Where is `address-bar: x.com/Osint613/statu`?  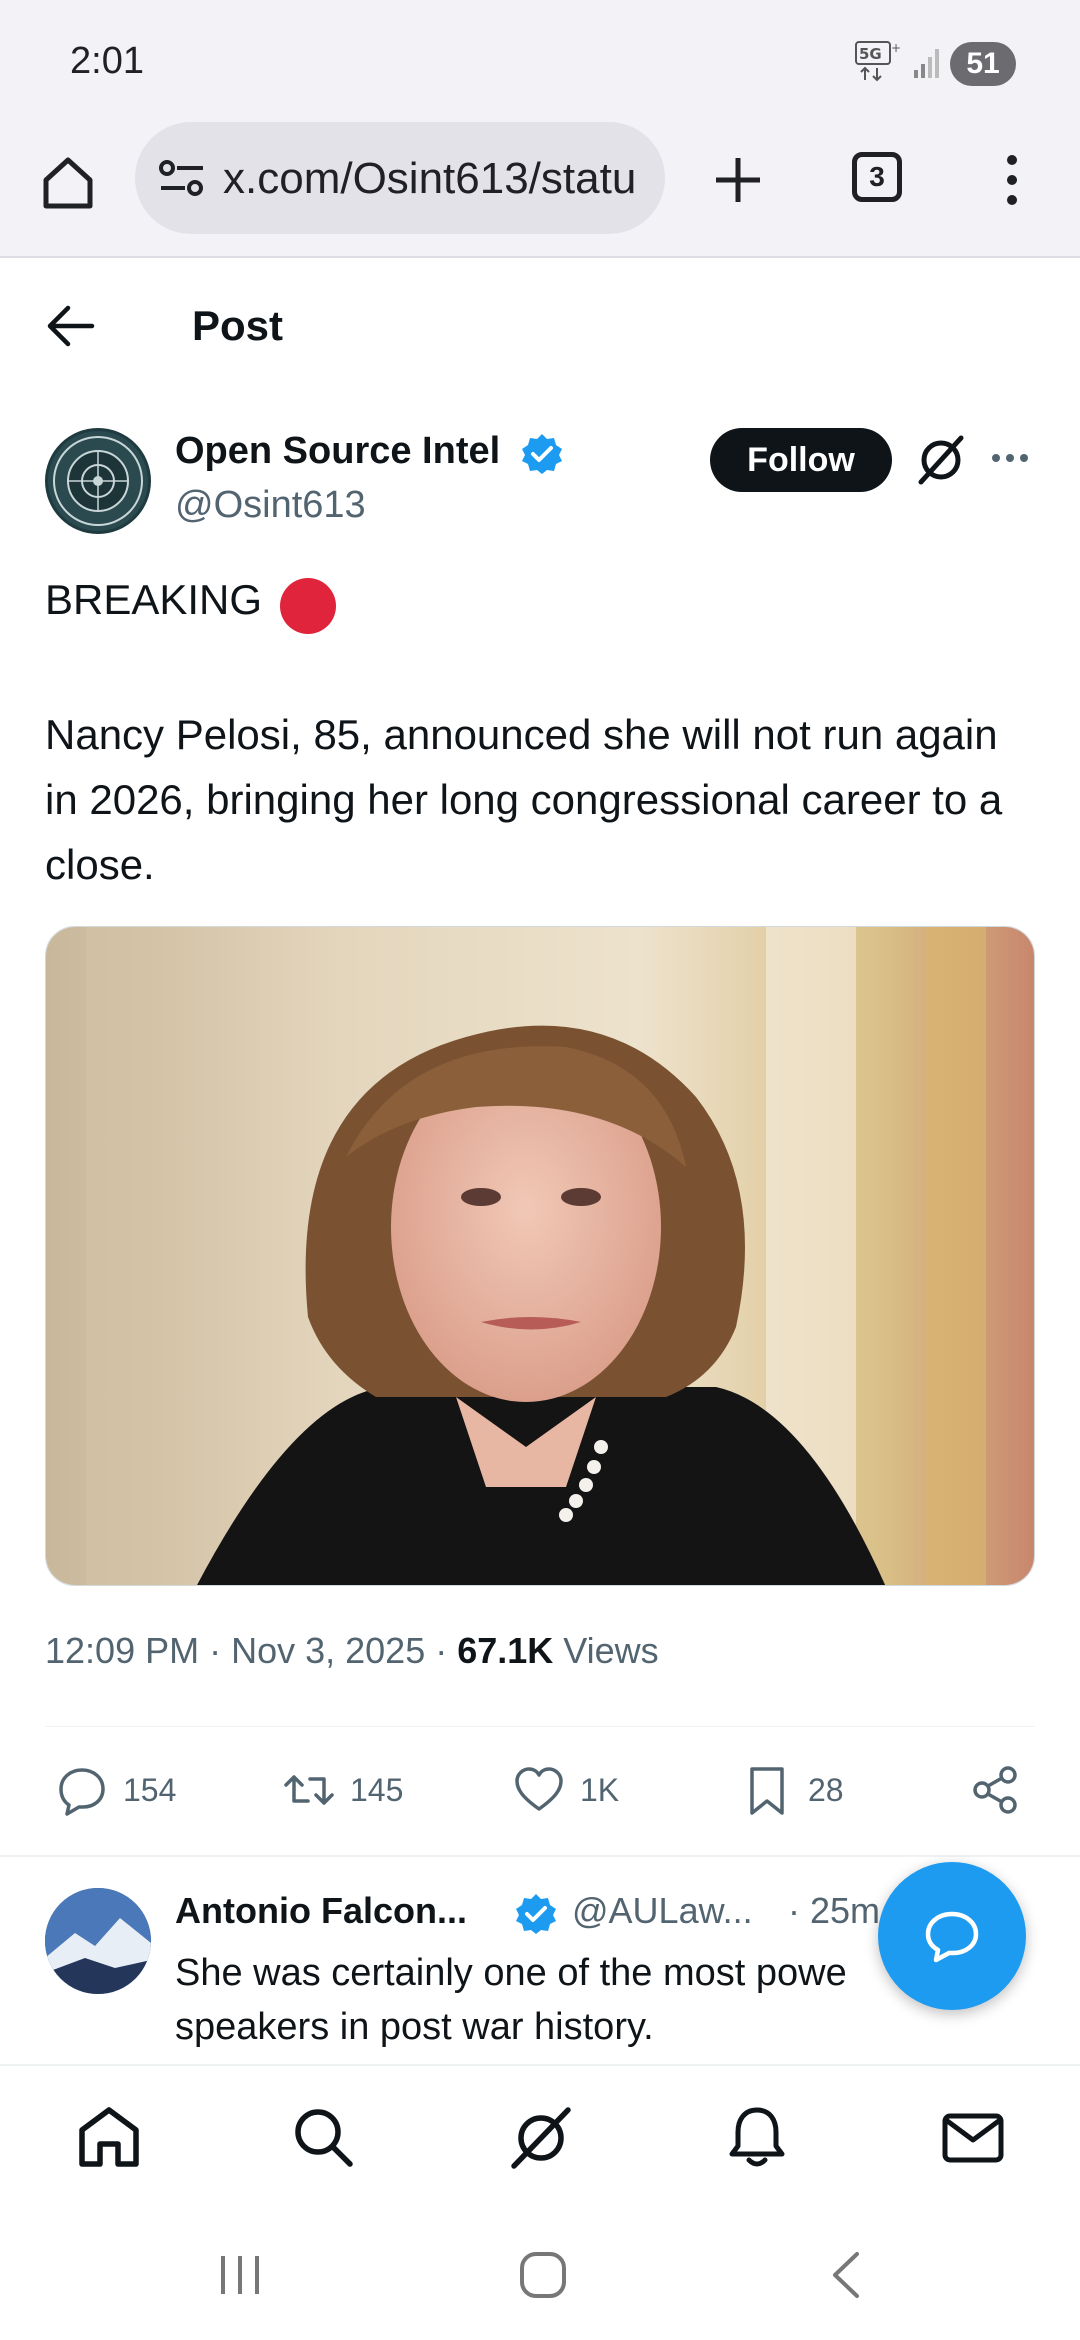
address-bar: x.com/Osint613/statu is located at coordinates (400, 178).